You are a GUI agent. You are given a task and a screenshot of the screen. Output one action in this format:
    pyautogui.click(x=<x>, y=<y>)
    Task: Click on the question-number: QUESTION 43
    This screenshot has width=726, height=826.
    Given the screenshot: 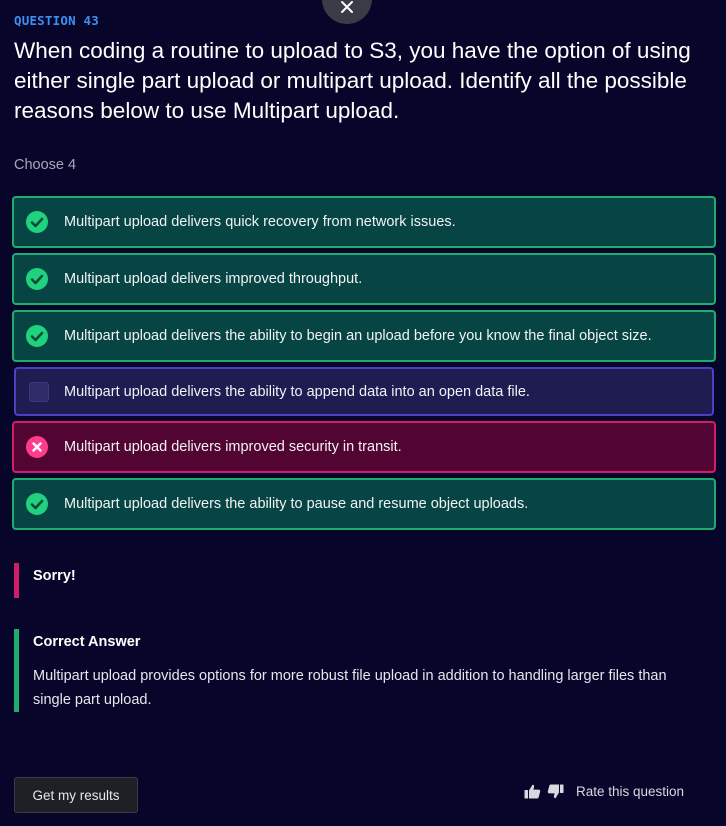 What is the action you would take?
    pyautogui.click(x=56, y=20)
    